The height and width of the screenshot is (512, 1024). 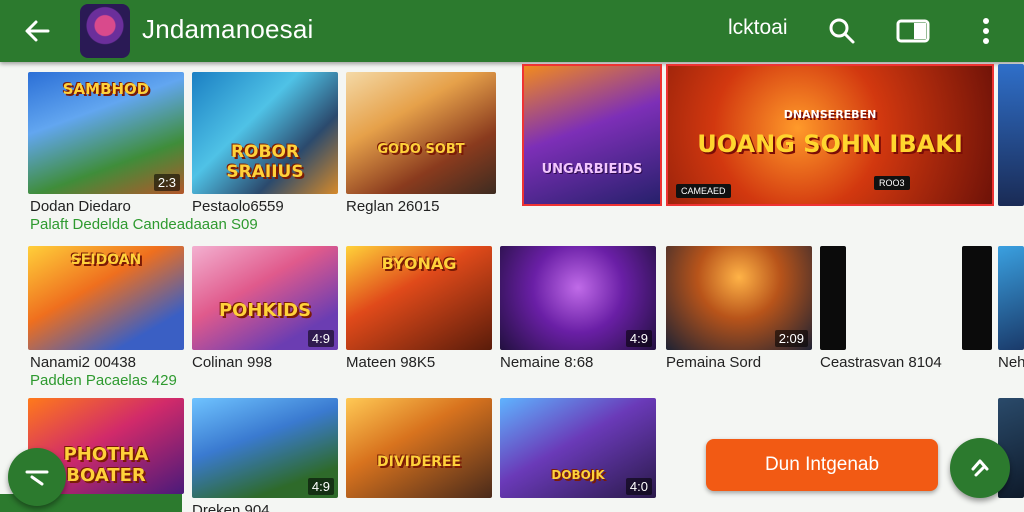 What do you see at coordinates (578, 448) in the screenshot?
I see `game-thumbnail: DOBOJK 4:0` at bounding box center [578, 448].